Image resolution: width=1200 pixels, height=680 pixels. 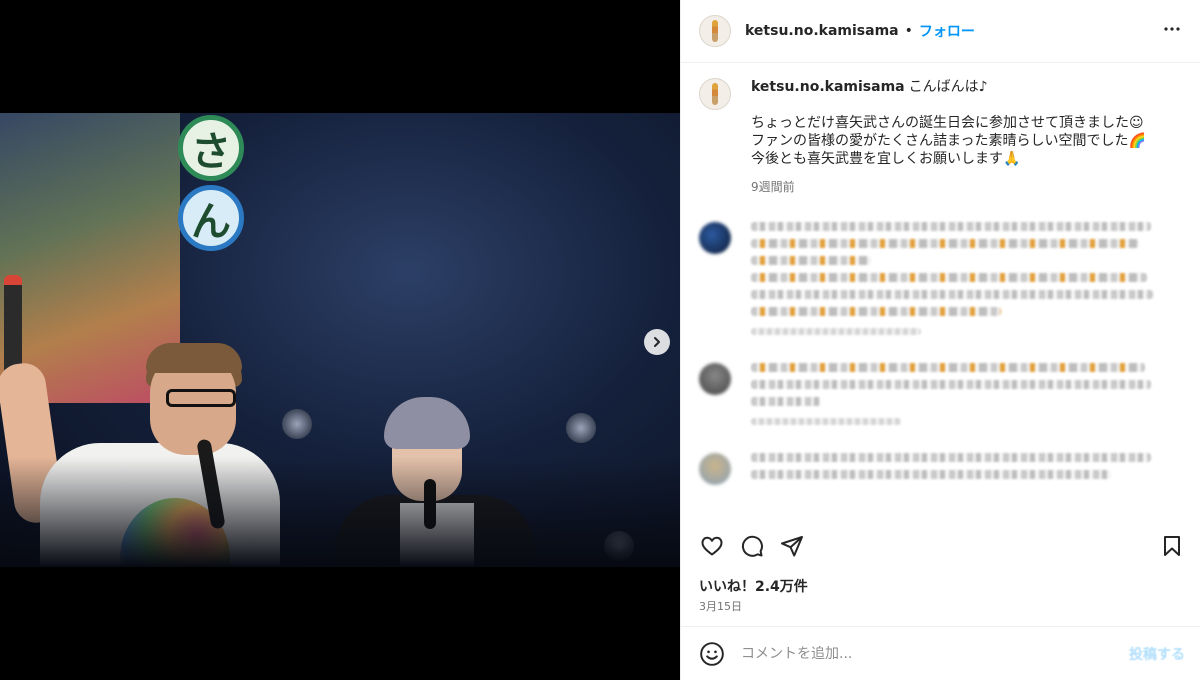 What do you see at coordinates (822, 31) in the screenshot?
I see `author-username: ketsu.no.kamisama` at bounding box center [822, 31].